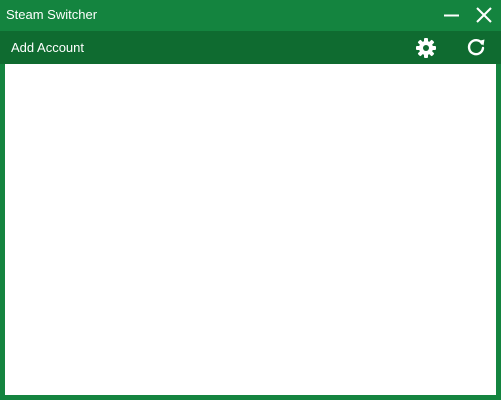 The width and height of the screenshot is (501, 400). I want to click on refresh-button, so click(476, 48).